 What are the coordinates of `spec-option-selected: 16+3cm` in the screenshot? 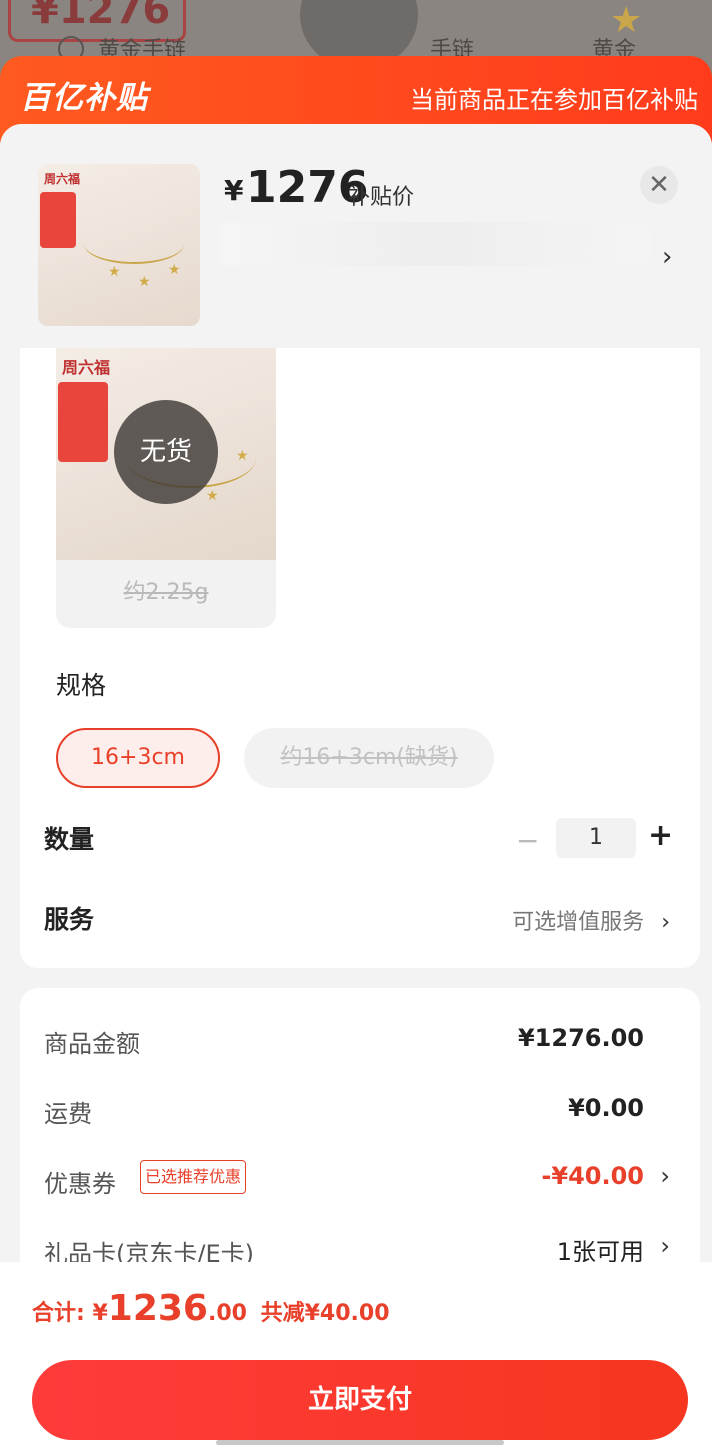 It's located at (138, 758).